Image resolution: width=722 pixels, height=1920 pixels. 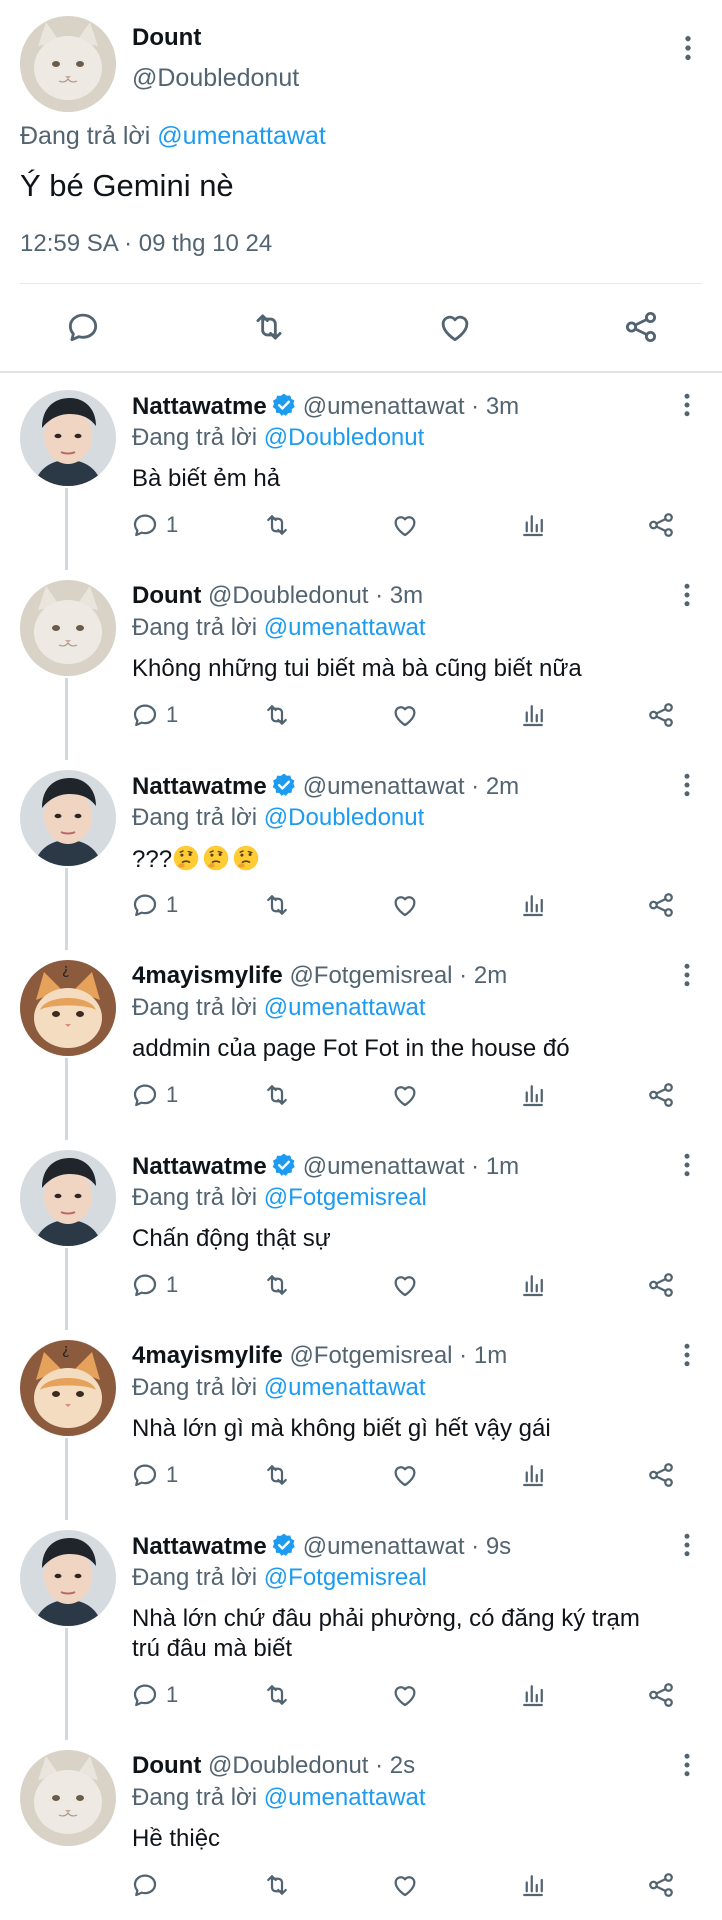 I want to click on author-meta: @Fotgemisreal · 1m, so click(x=398, y=1355).